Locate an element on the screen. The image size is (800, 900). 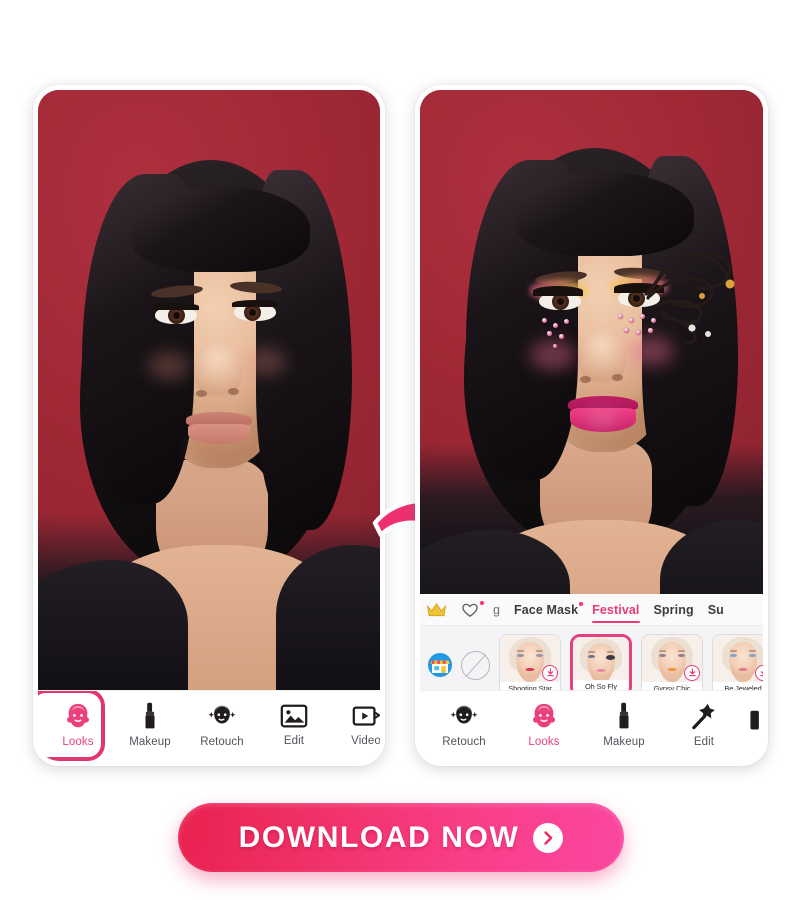
magic-wand-icon is located at coordinates (703, 716).